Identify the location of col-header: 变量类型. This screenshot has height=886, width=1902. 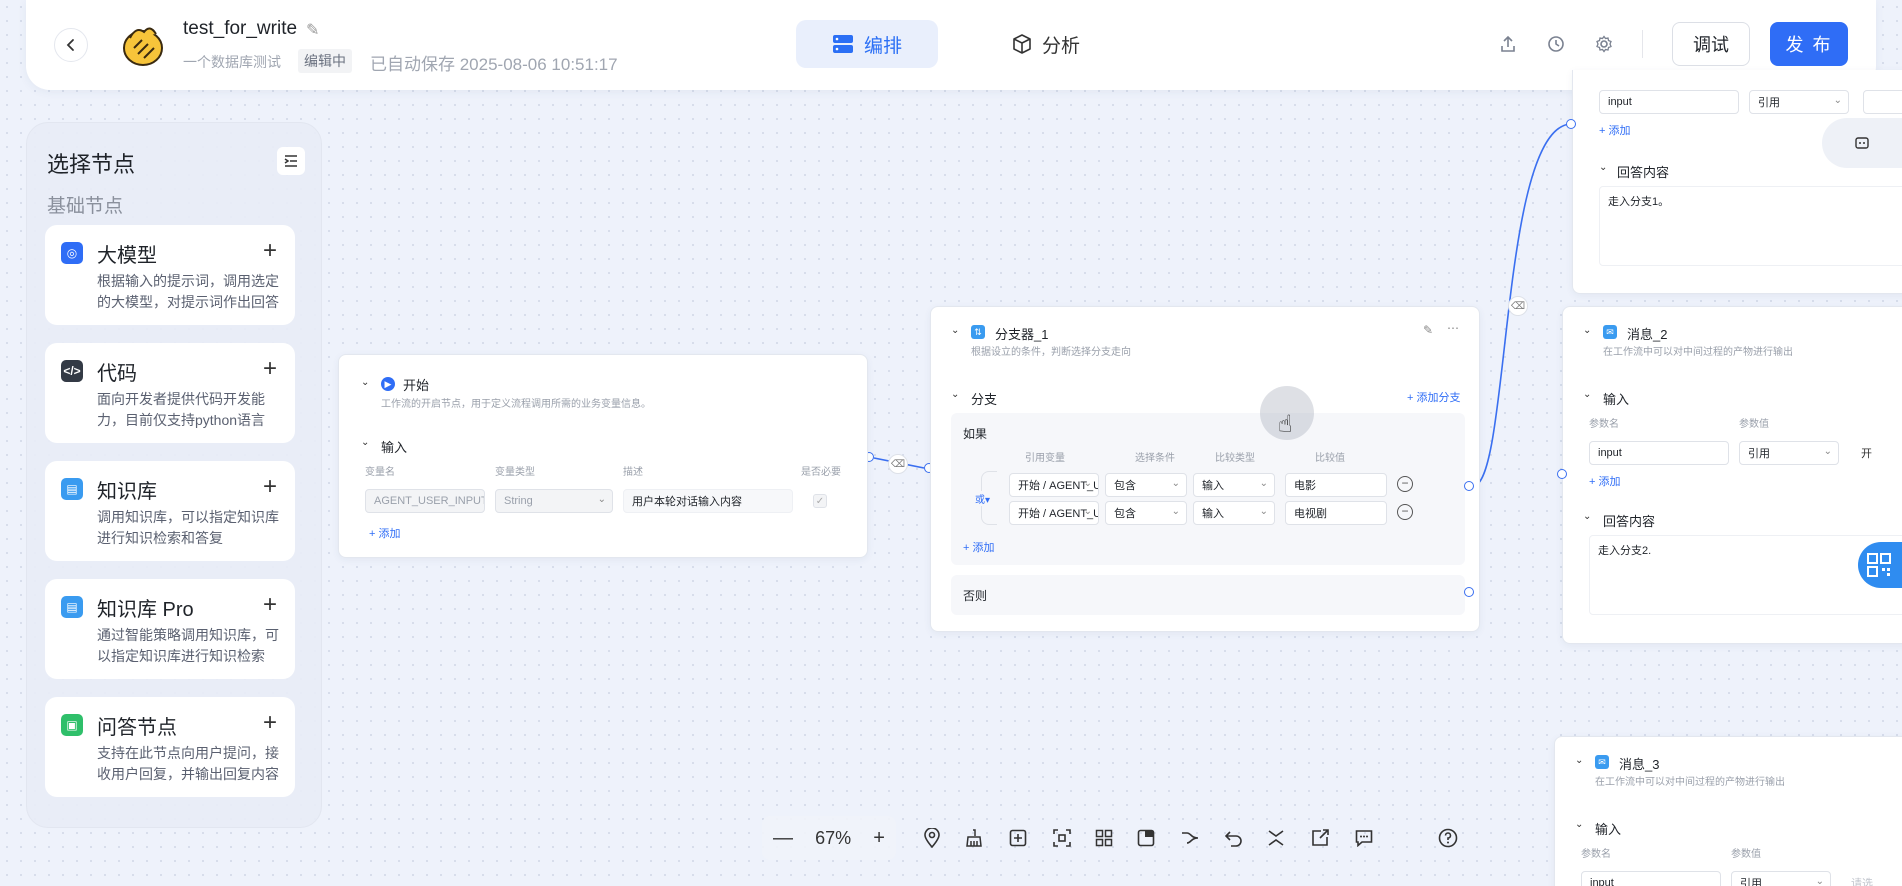
(515, 472).